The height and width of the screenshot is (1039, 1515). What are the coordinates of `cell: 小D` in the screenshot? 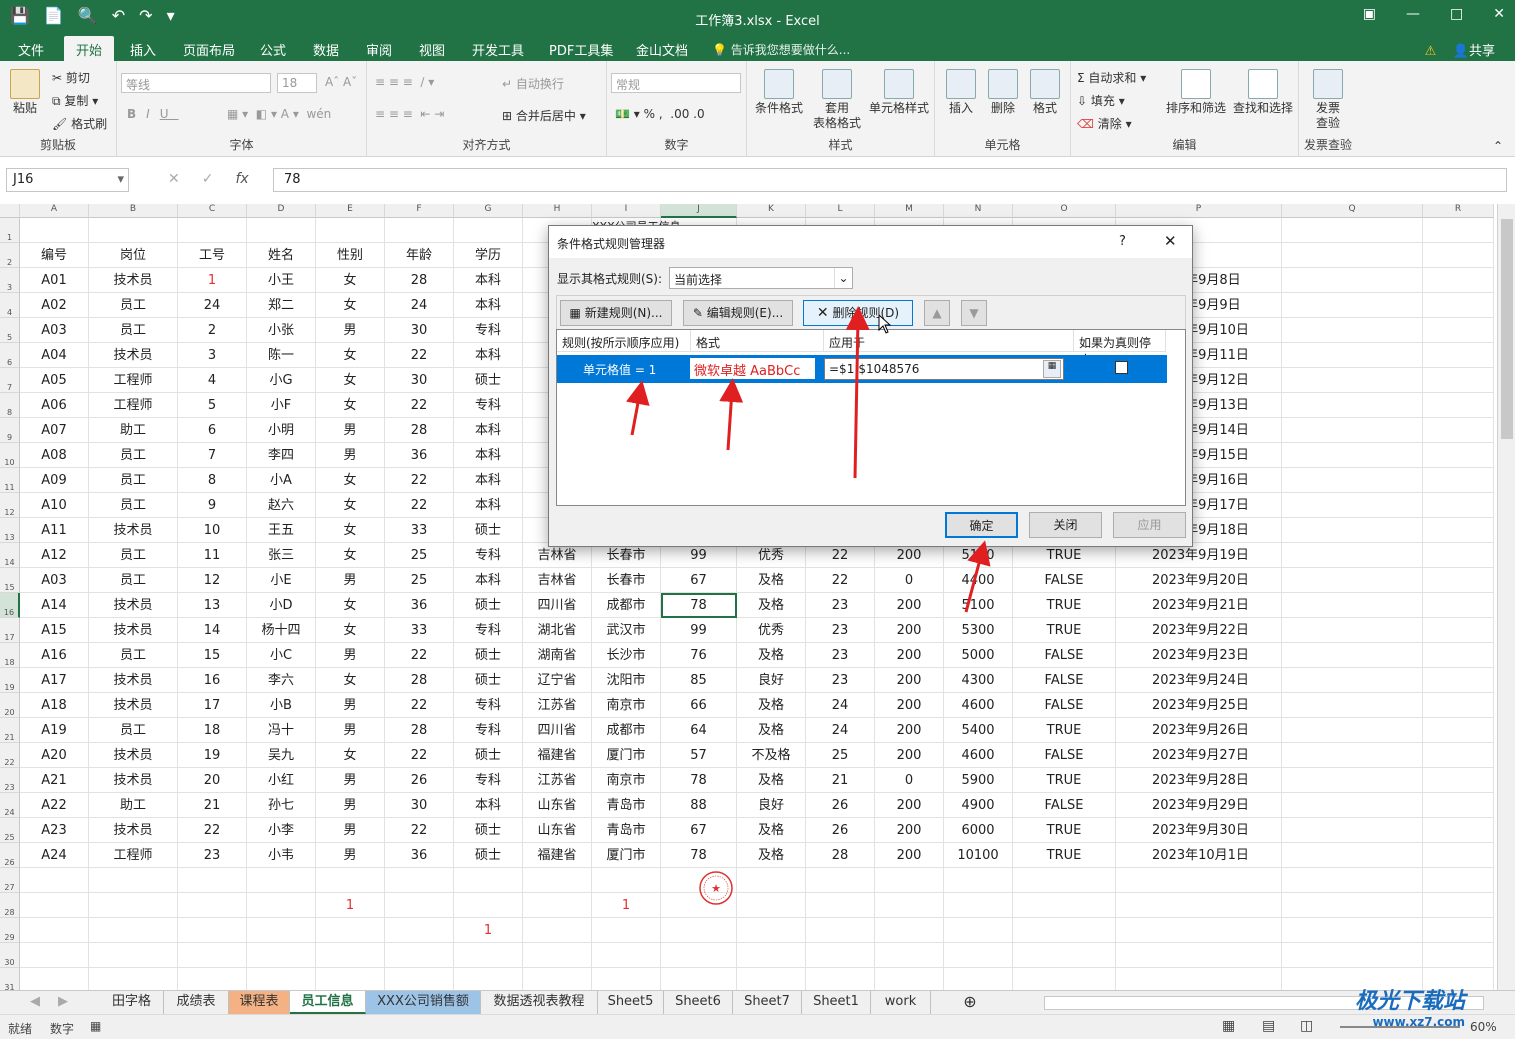 It's located at (281, 605).